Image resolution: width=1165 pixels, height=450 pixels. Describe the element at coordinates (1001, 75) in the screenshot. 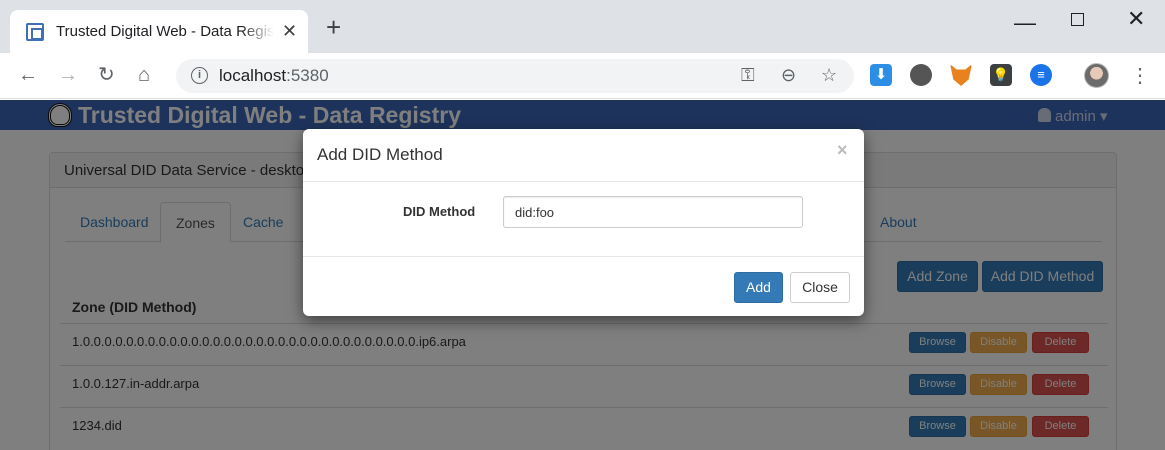

I see `bulb-extension-icon: 💡` at that location.